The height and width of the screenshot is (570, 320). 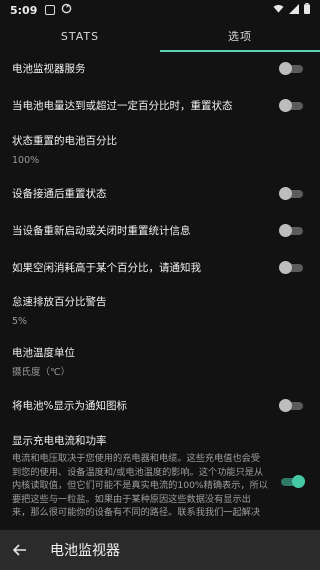 What do you see at coordinates (69, 406) in the screenshot?
I see `setting-title: 将电池%显示为通知图标` at bounding box center [69, 406].